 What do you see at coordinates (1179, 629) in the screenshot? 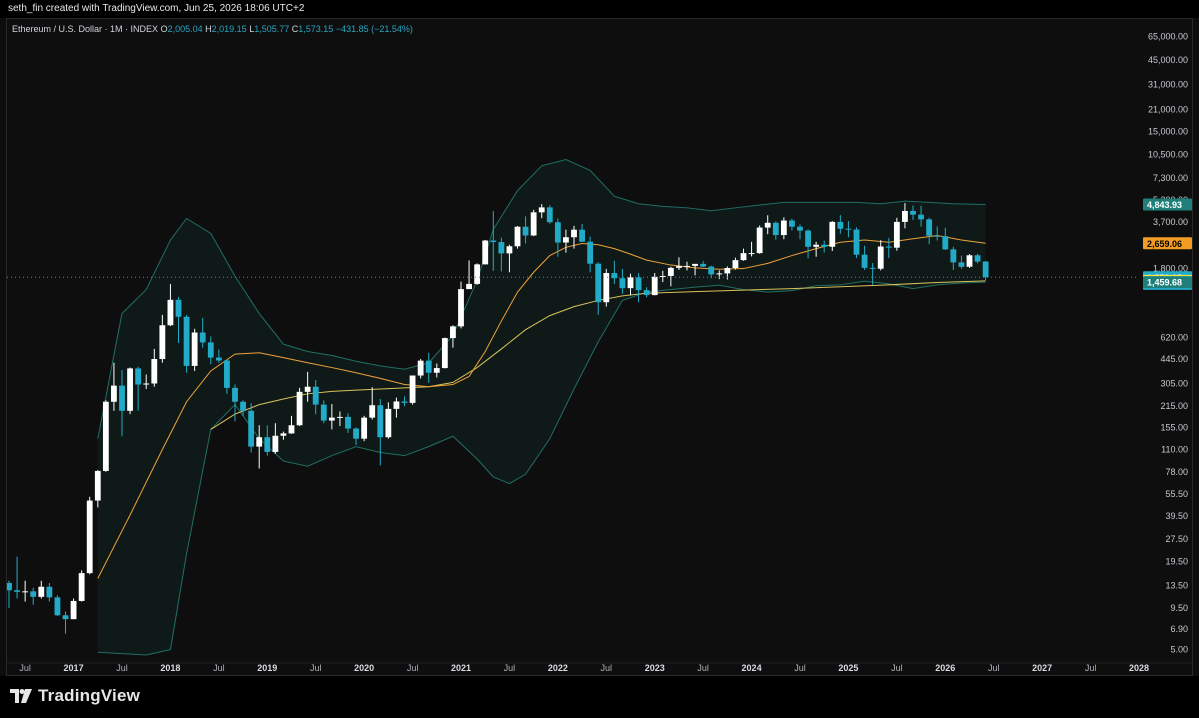
I see `y-tick-label: 6.90` at bounding box center [1179, 629].